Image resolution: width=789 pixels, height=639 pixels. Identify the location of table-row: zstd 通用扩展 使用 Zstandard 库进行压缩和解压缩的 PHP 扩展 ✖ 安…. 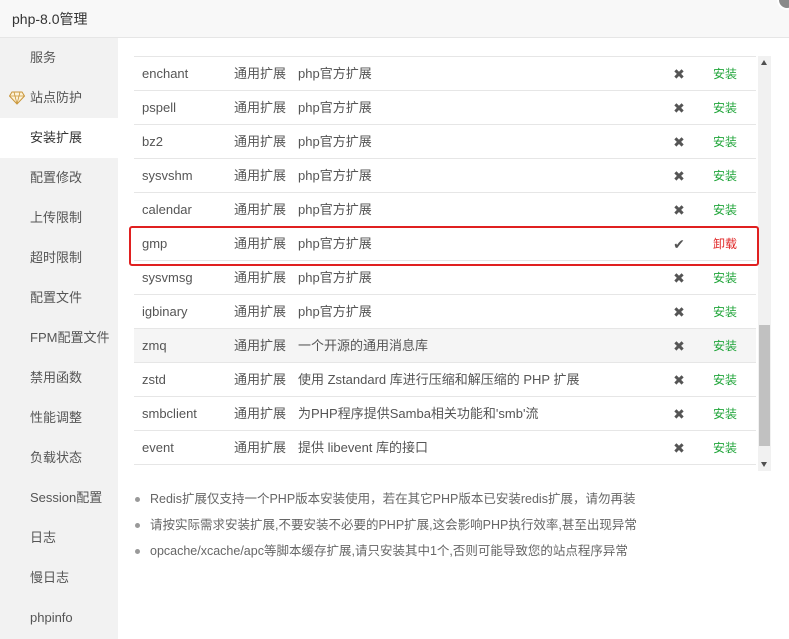
(445, 380).